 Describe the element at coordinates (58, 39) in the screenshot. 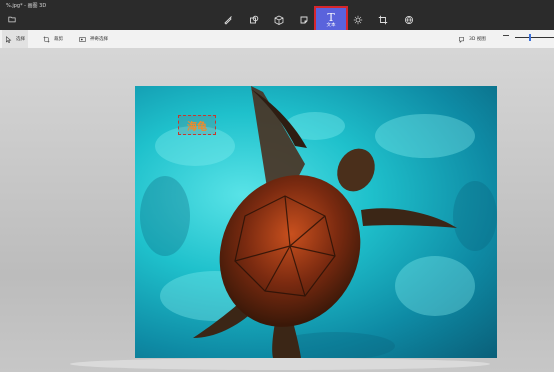

I see `crop-label: 裁剪` at that location.